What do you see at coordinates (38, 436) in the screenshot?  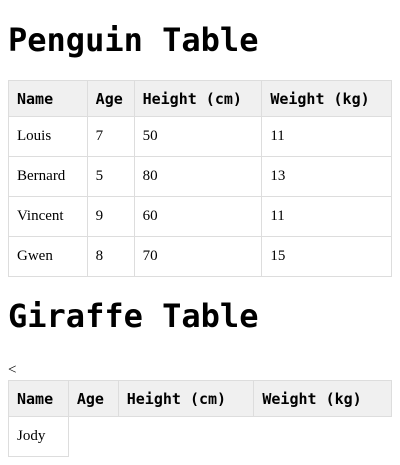 I see `cell-name: Jody` at bounding box center [38, 436].